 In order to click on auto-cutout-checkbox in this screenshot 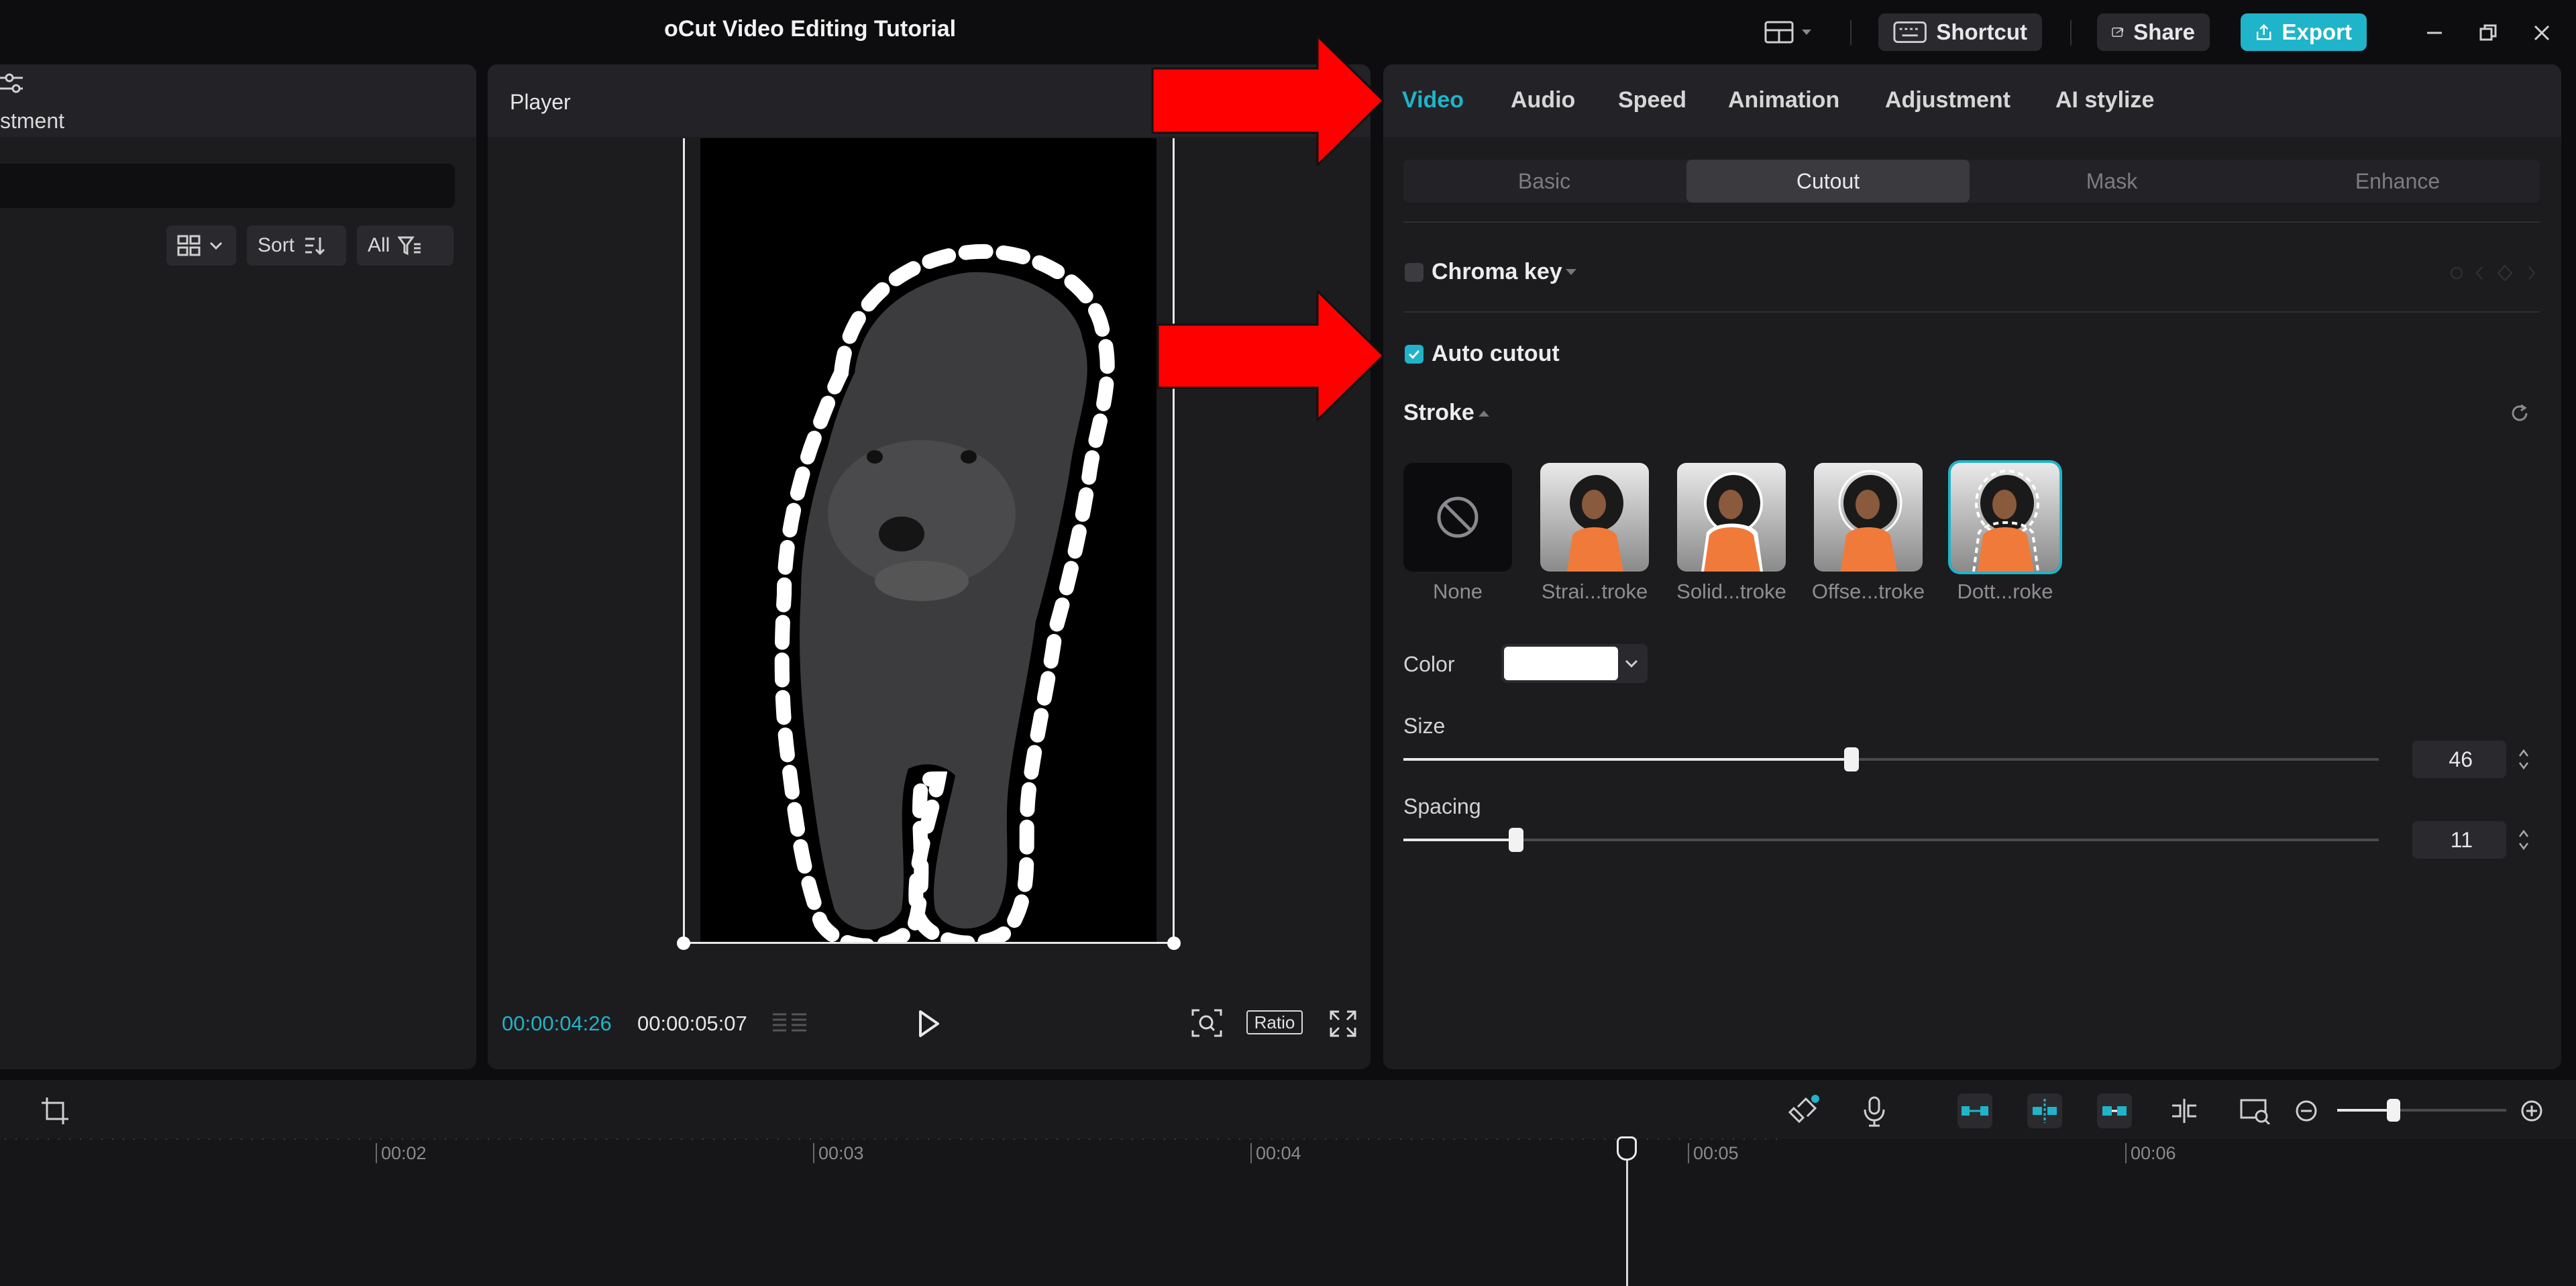, I will do `click(1414, 355)`.